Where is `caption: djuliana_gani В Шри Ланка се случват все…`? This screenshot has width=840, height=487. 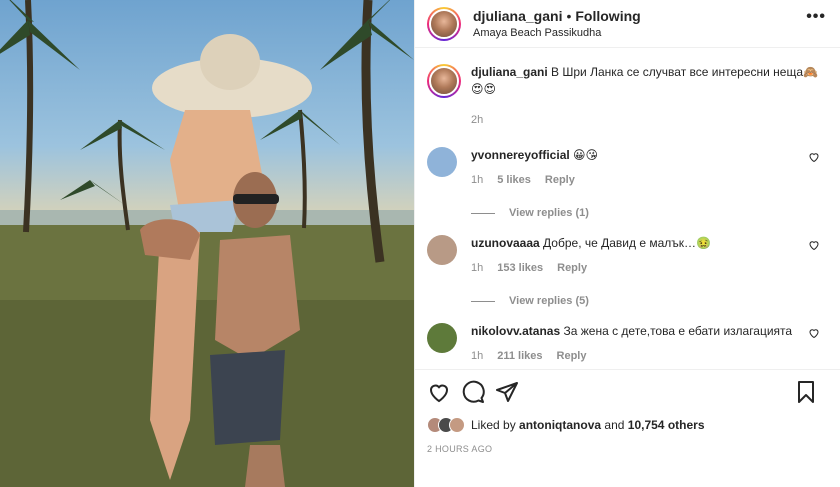
caption: djuliana_gani В Шри Ланка се случват все… is located at coordinates (625, 96).